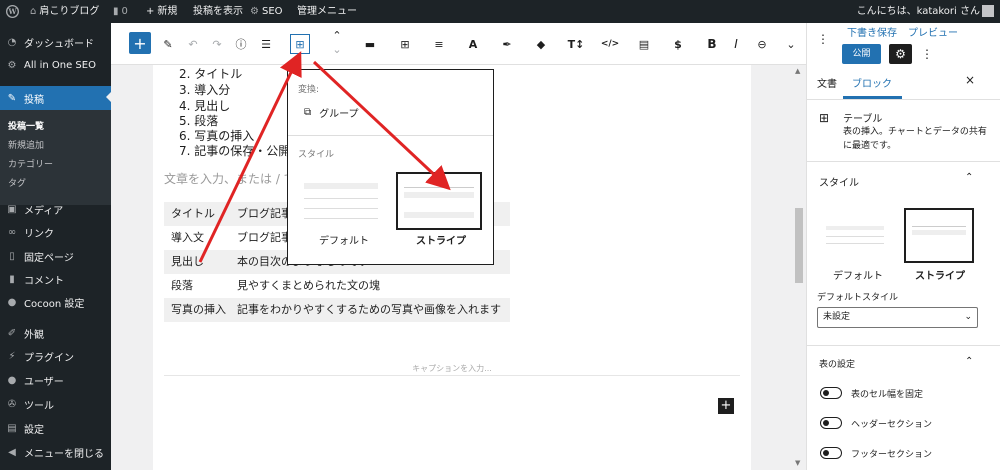 The width and height of the screenshot is (1000, 470). I want to click on italic-button: I, so click(736, 44).